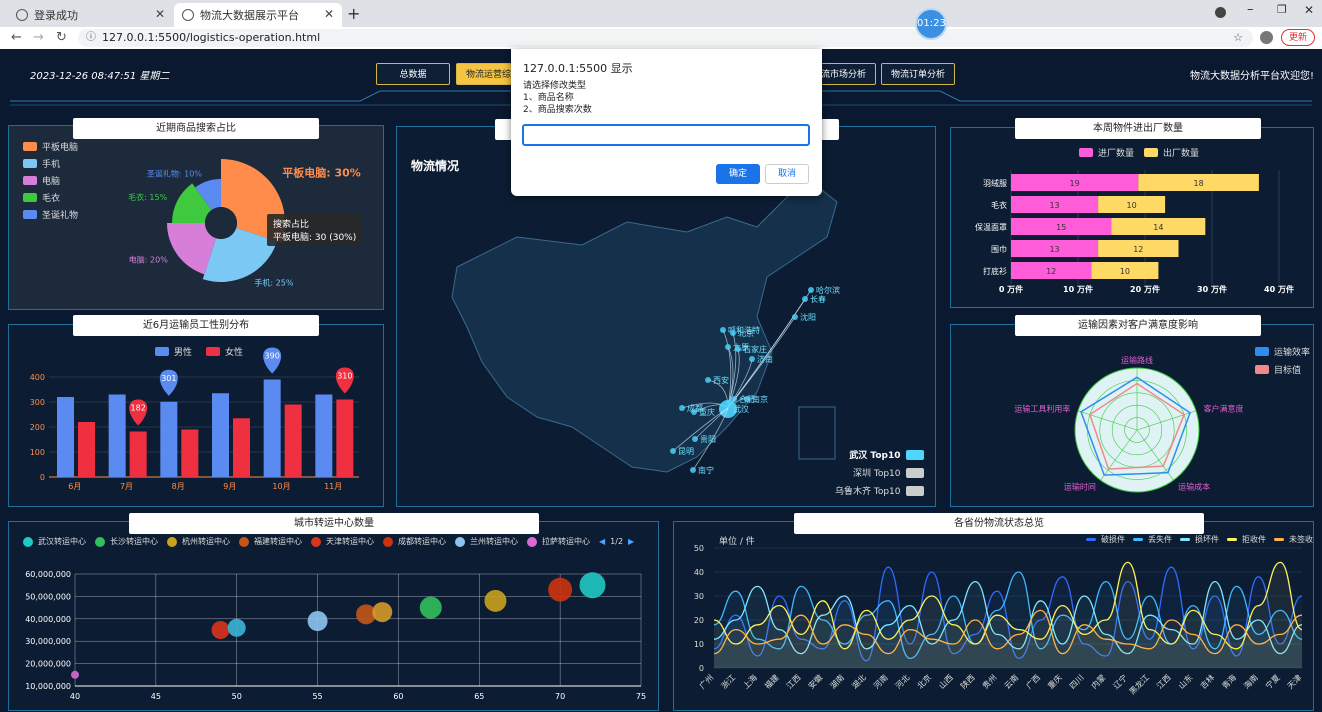 The width and height of the screenshot is (1322, 712). Describe the element at coordinates (755, 349) in the screenshot. I see `city-label: 石家庄` at that location.